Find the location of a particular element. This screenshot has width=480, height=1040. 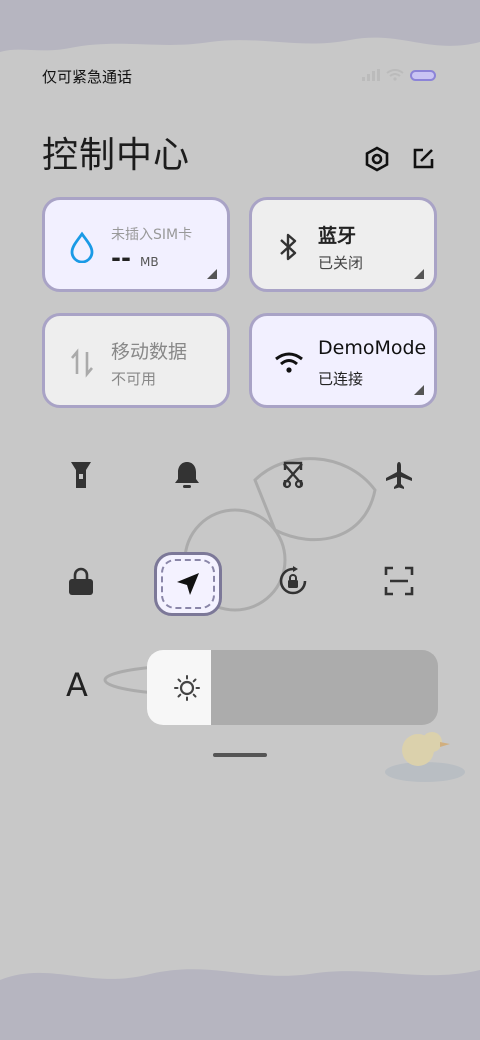

bell-icon is located at coordinates (187, 475).